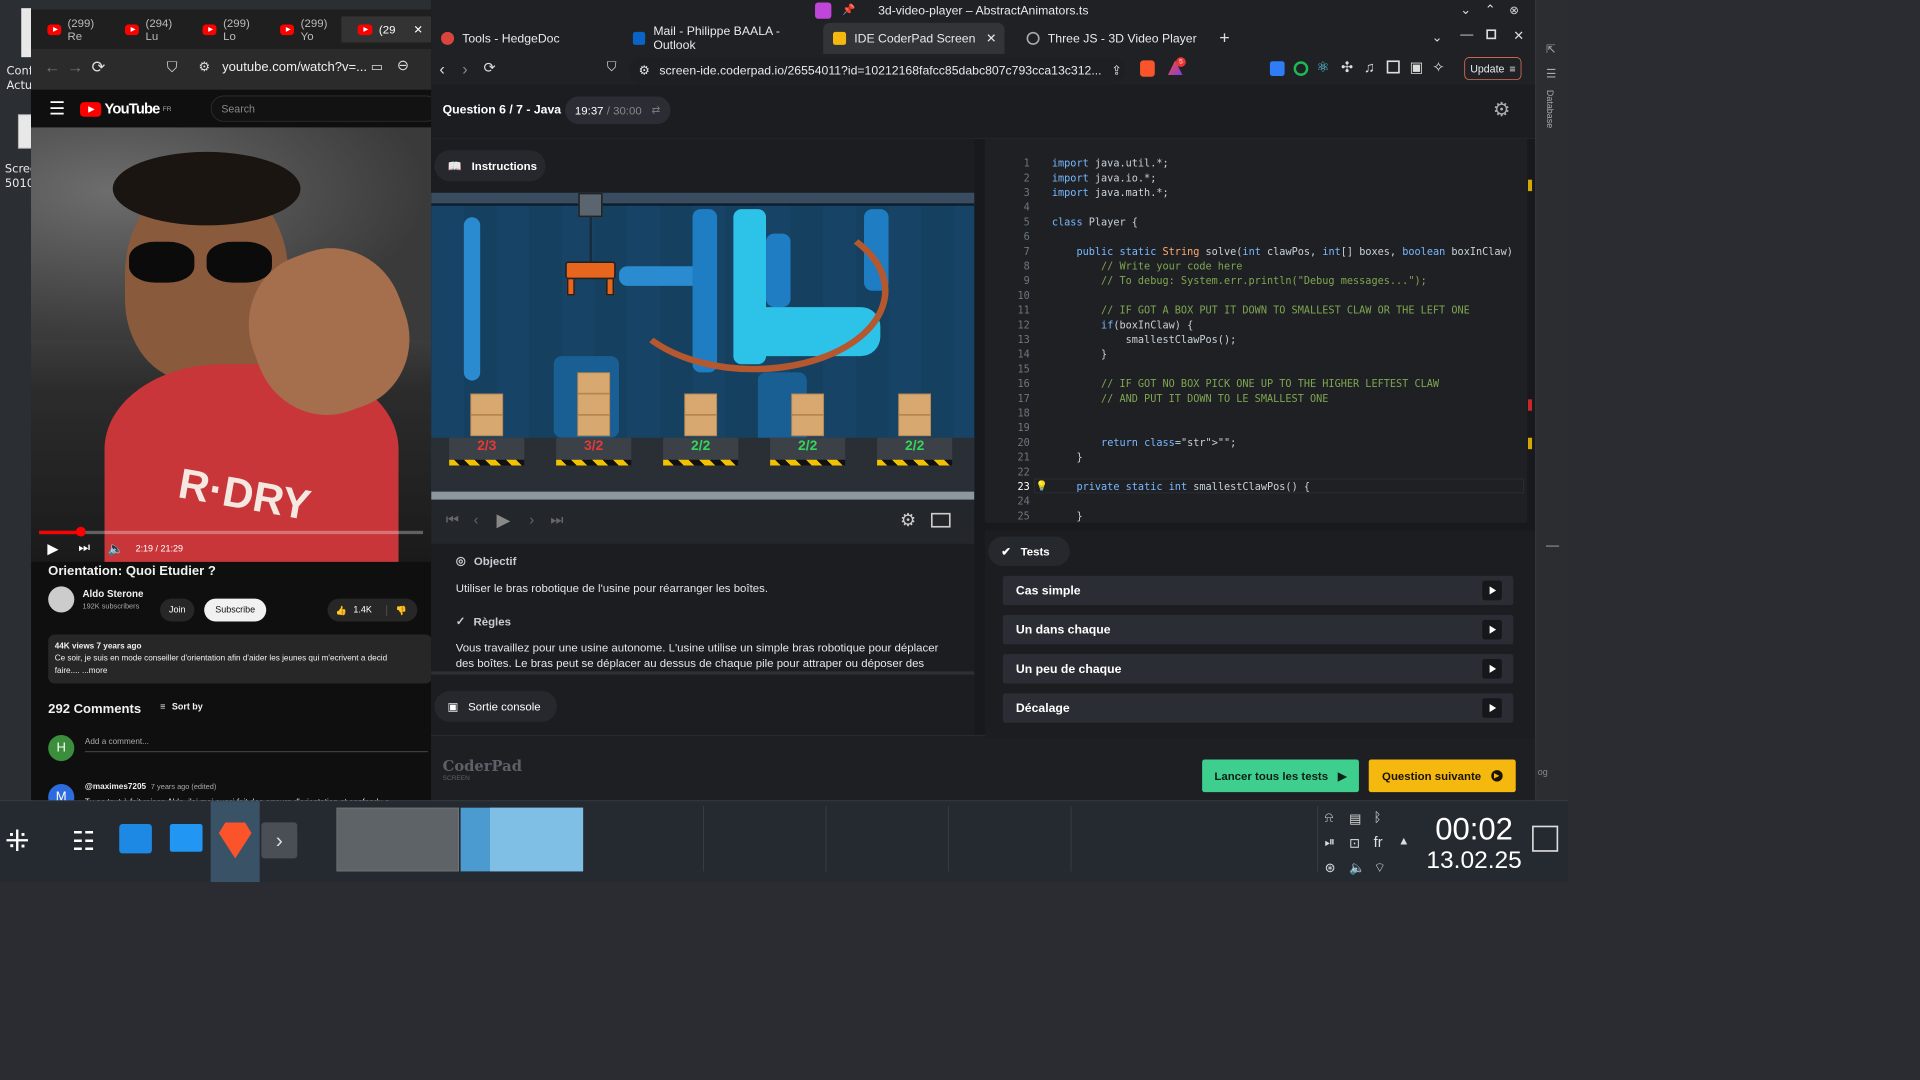  I want to click on tab-threejs: Three JS - 3D Video Player, so click(1113, 38).